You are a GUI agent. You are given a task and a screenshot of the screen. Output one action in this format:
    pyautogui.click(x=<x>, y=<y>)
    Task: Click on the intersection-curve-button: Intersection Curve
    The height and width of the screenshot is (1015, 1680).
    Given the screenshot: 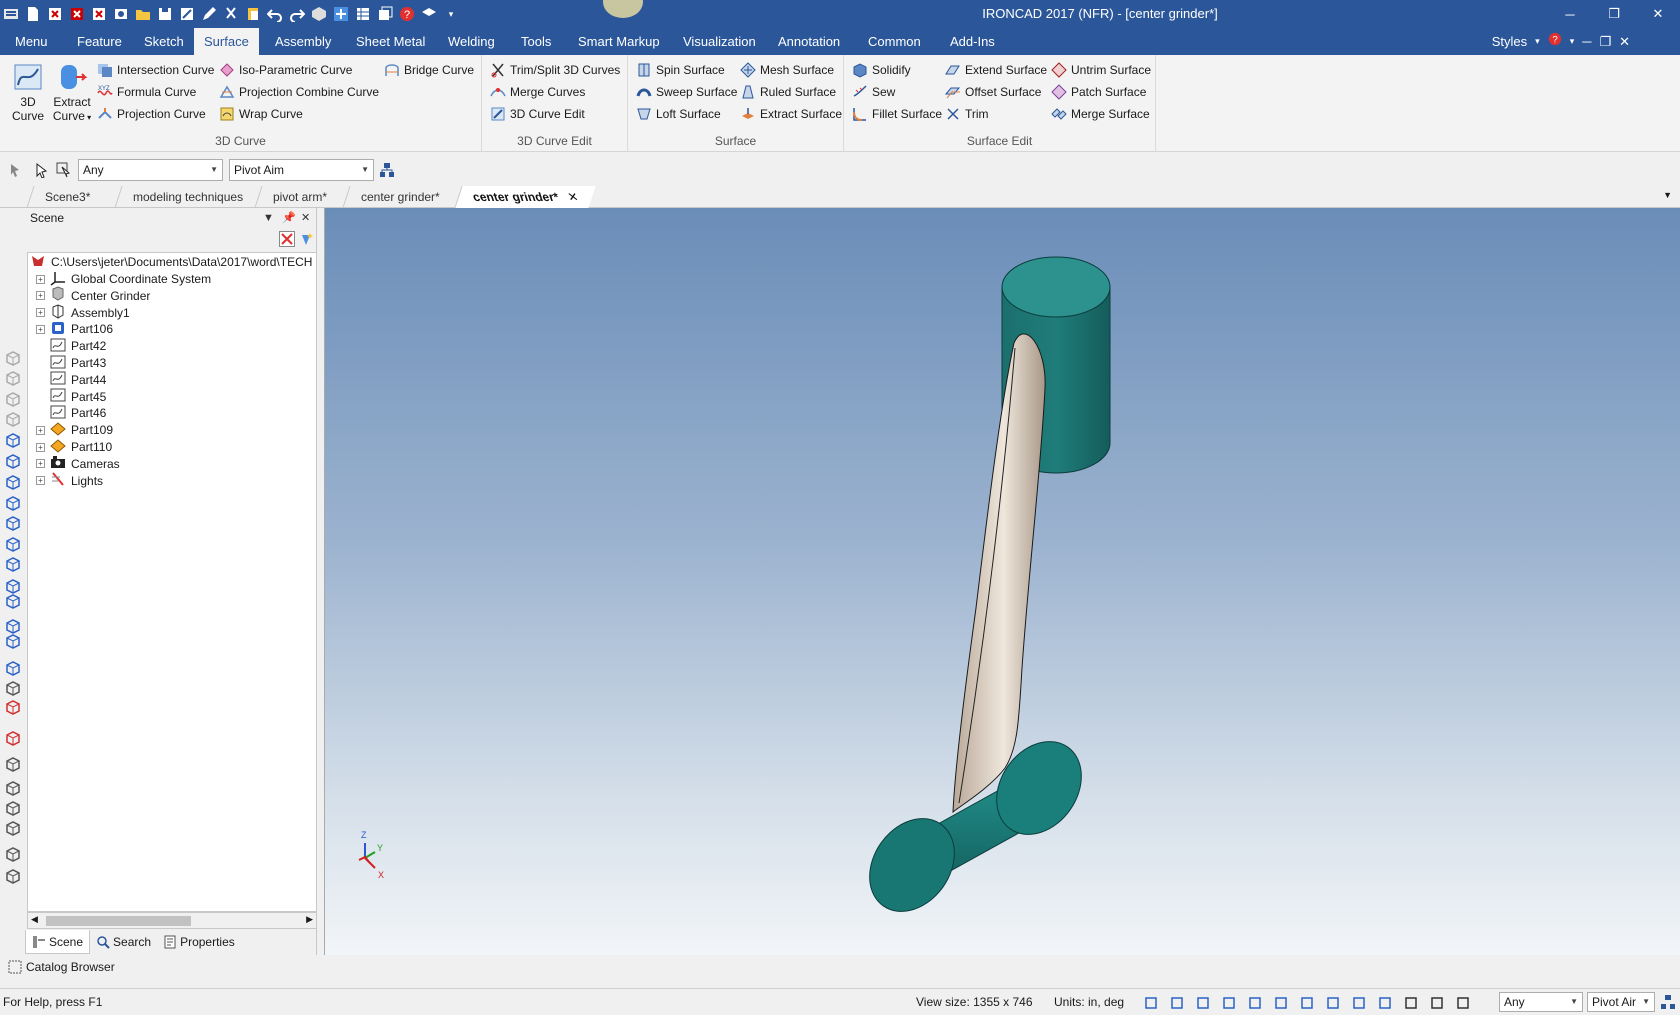 What is the action you would take?
    pyautogui.click(x=155, y=70)
    